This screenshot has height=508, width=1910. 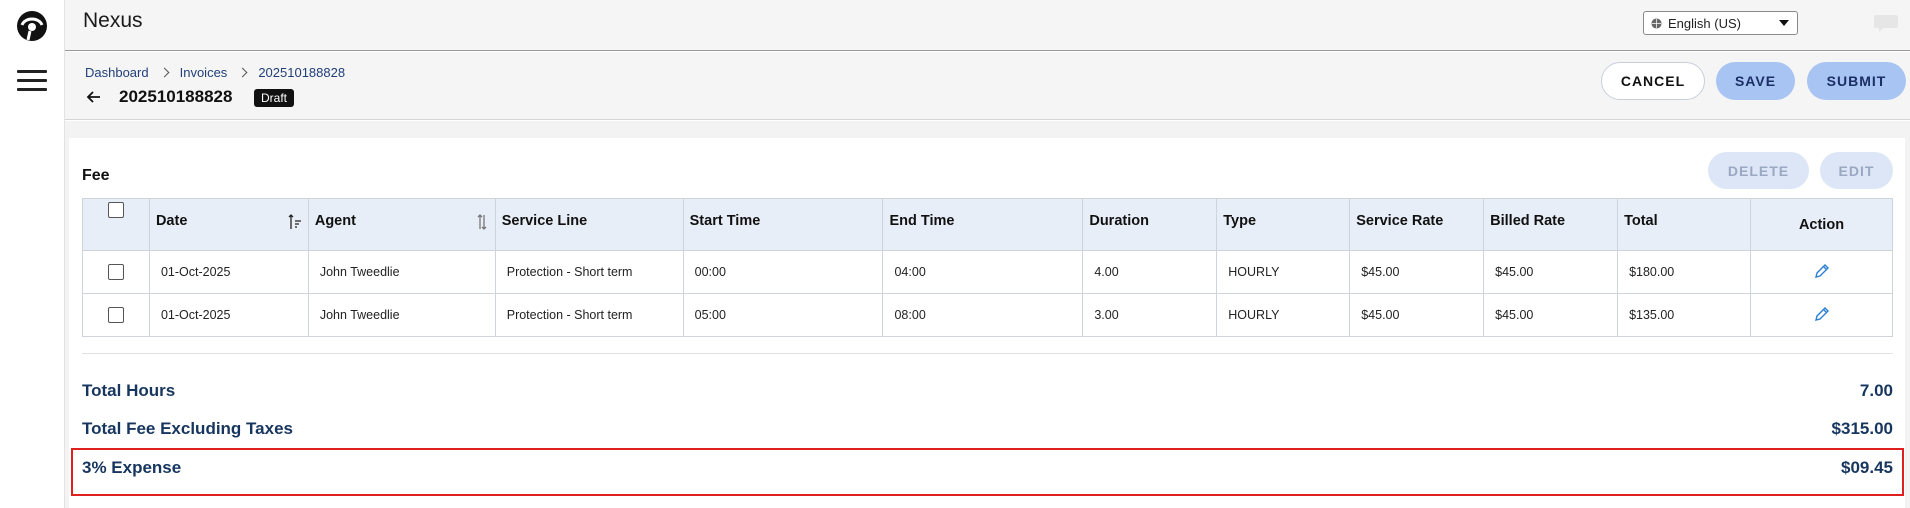 I want to click on top-bar: Nexus English (US), so click(x=987, y=25).